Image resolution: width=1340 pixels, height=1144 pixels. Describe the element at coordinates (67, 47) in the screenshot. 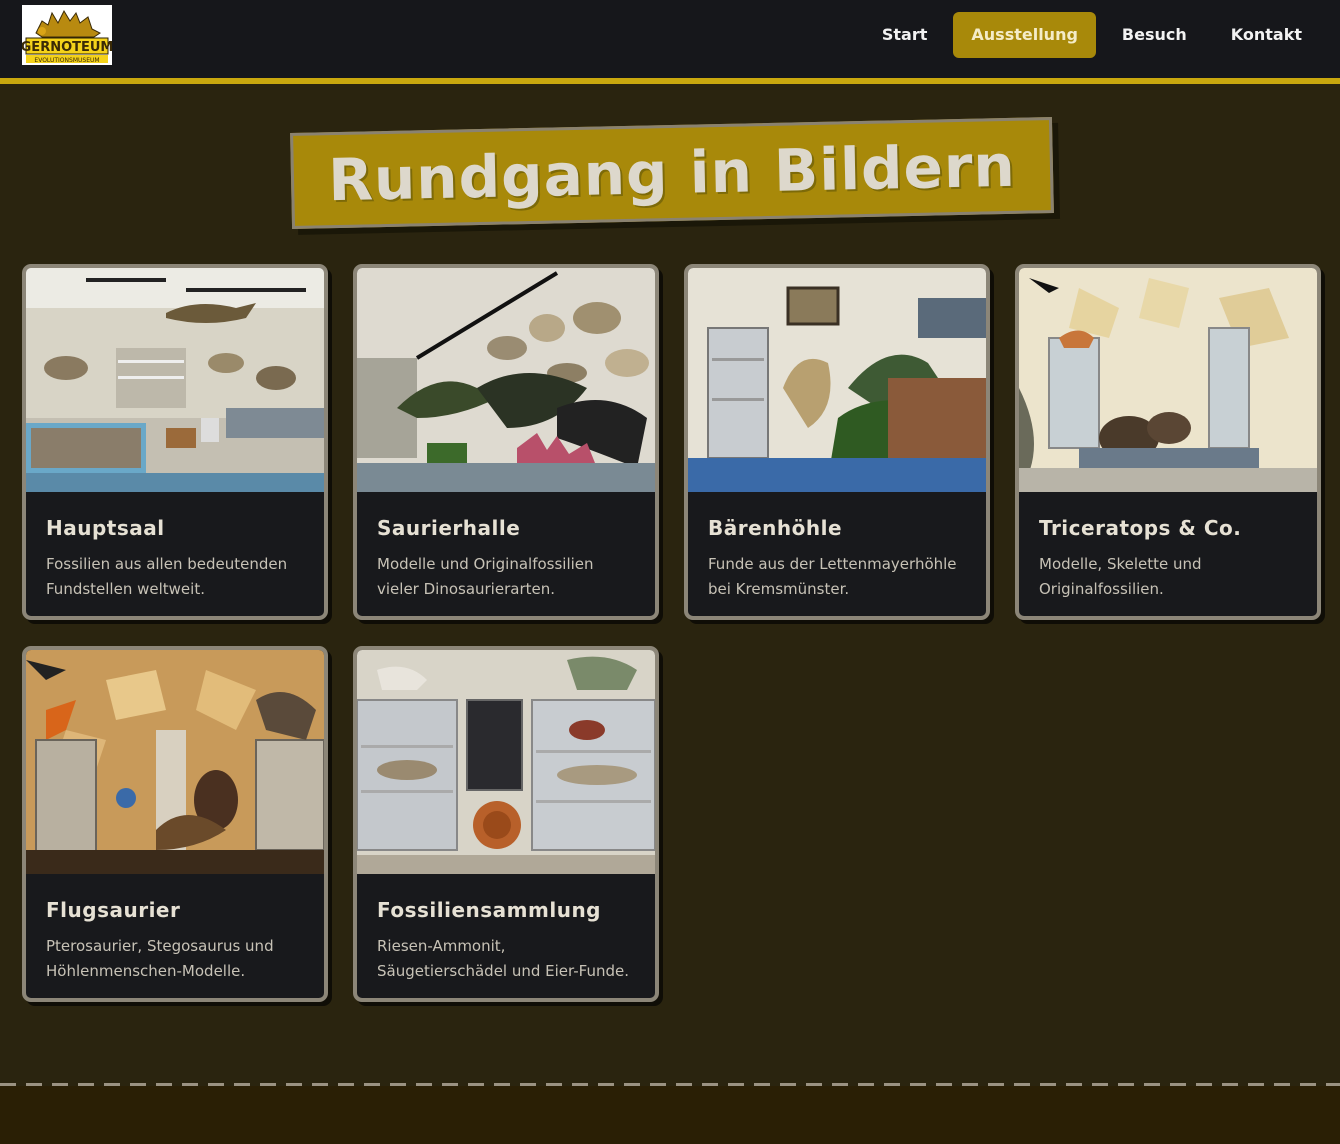

I see `logo-wordmark: GERNOTEUM` at that location.